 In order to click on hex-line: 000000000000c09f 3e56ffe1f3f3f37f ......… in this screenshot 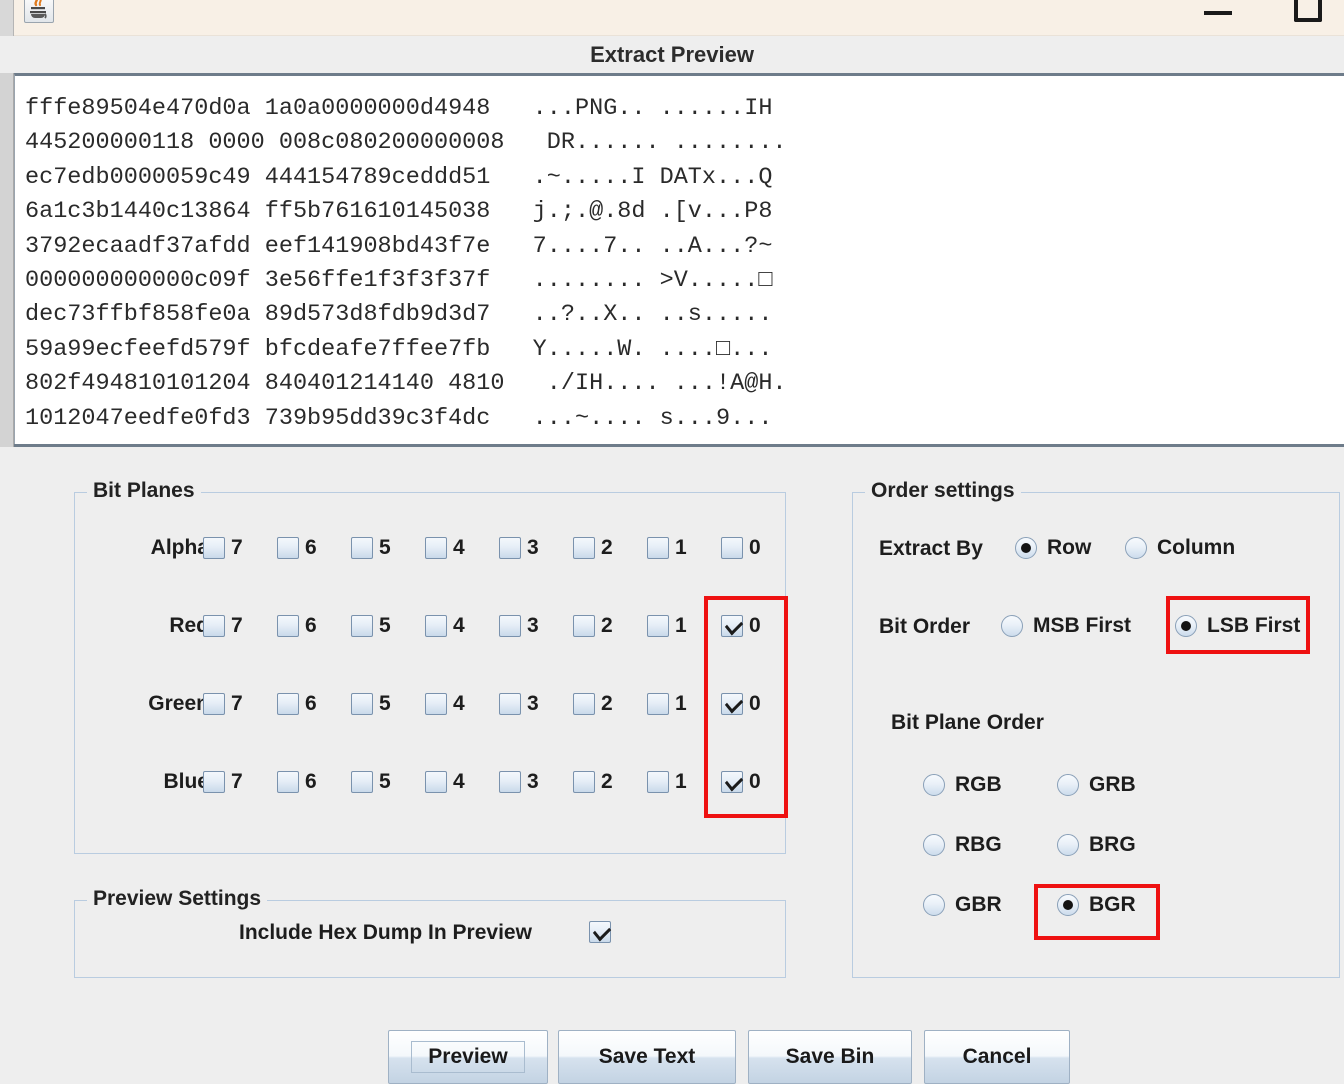, I will do `click(399, 281)`.